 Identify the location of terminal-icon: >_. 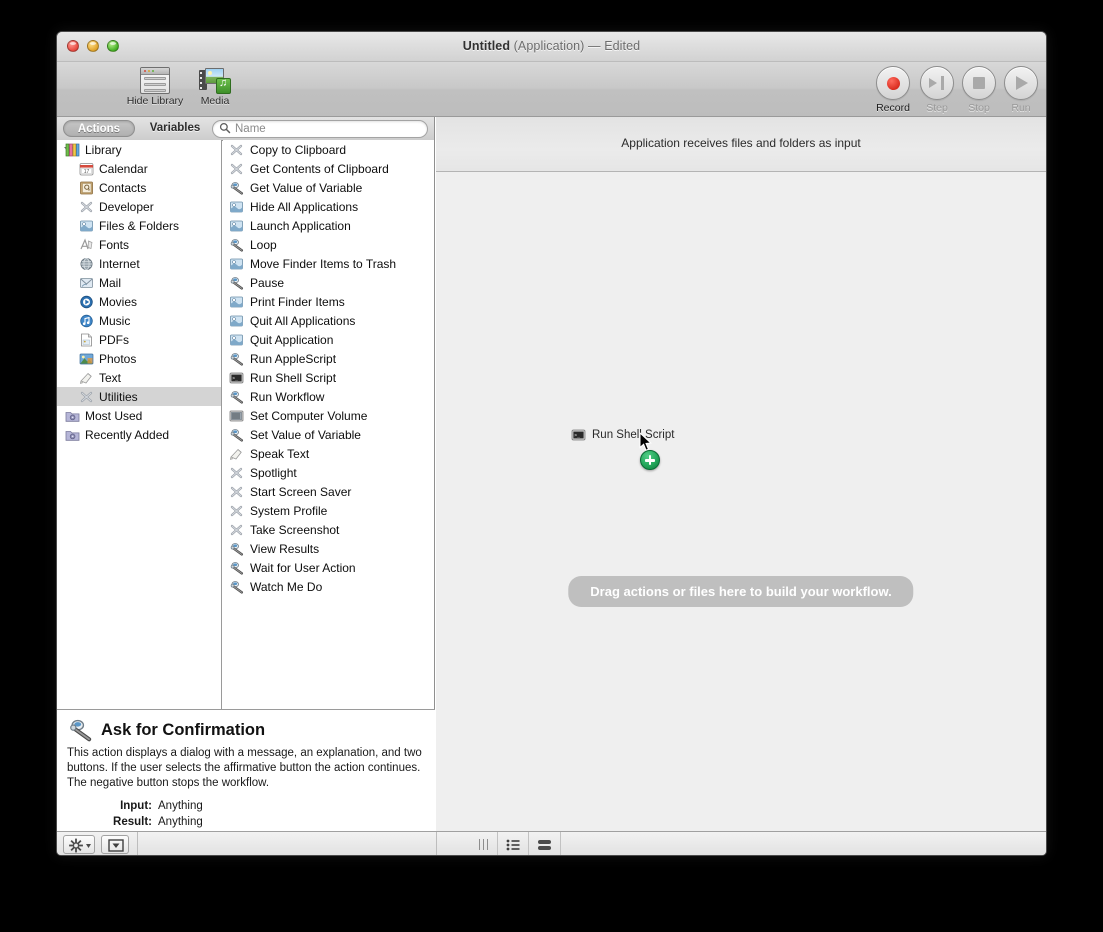
(236, 378).